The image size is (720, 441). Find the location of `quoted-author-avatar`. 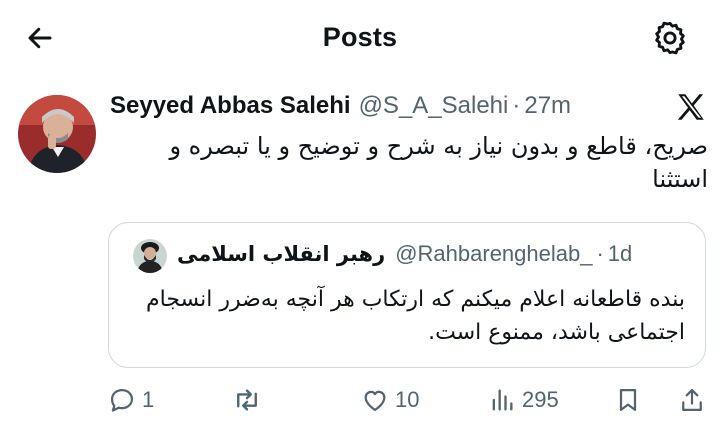

quoted-author-avatar is located at coordinates (150, 256).